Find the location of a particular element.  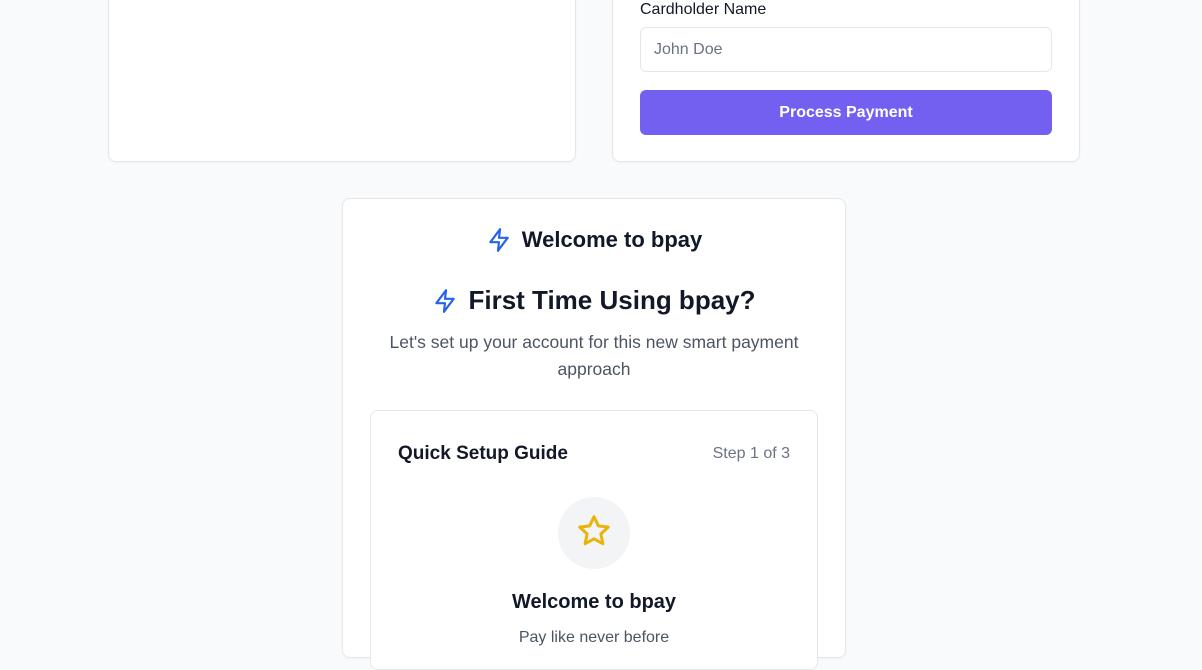

intro-title: First Time Using bpay? is located at coordinates (612, 300).